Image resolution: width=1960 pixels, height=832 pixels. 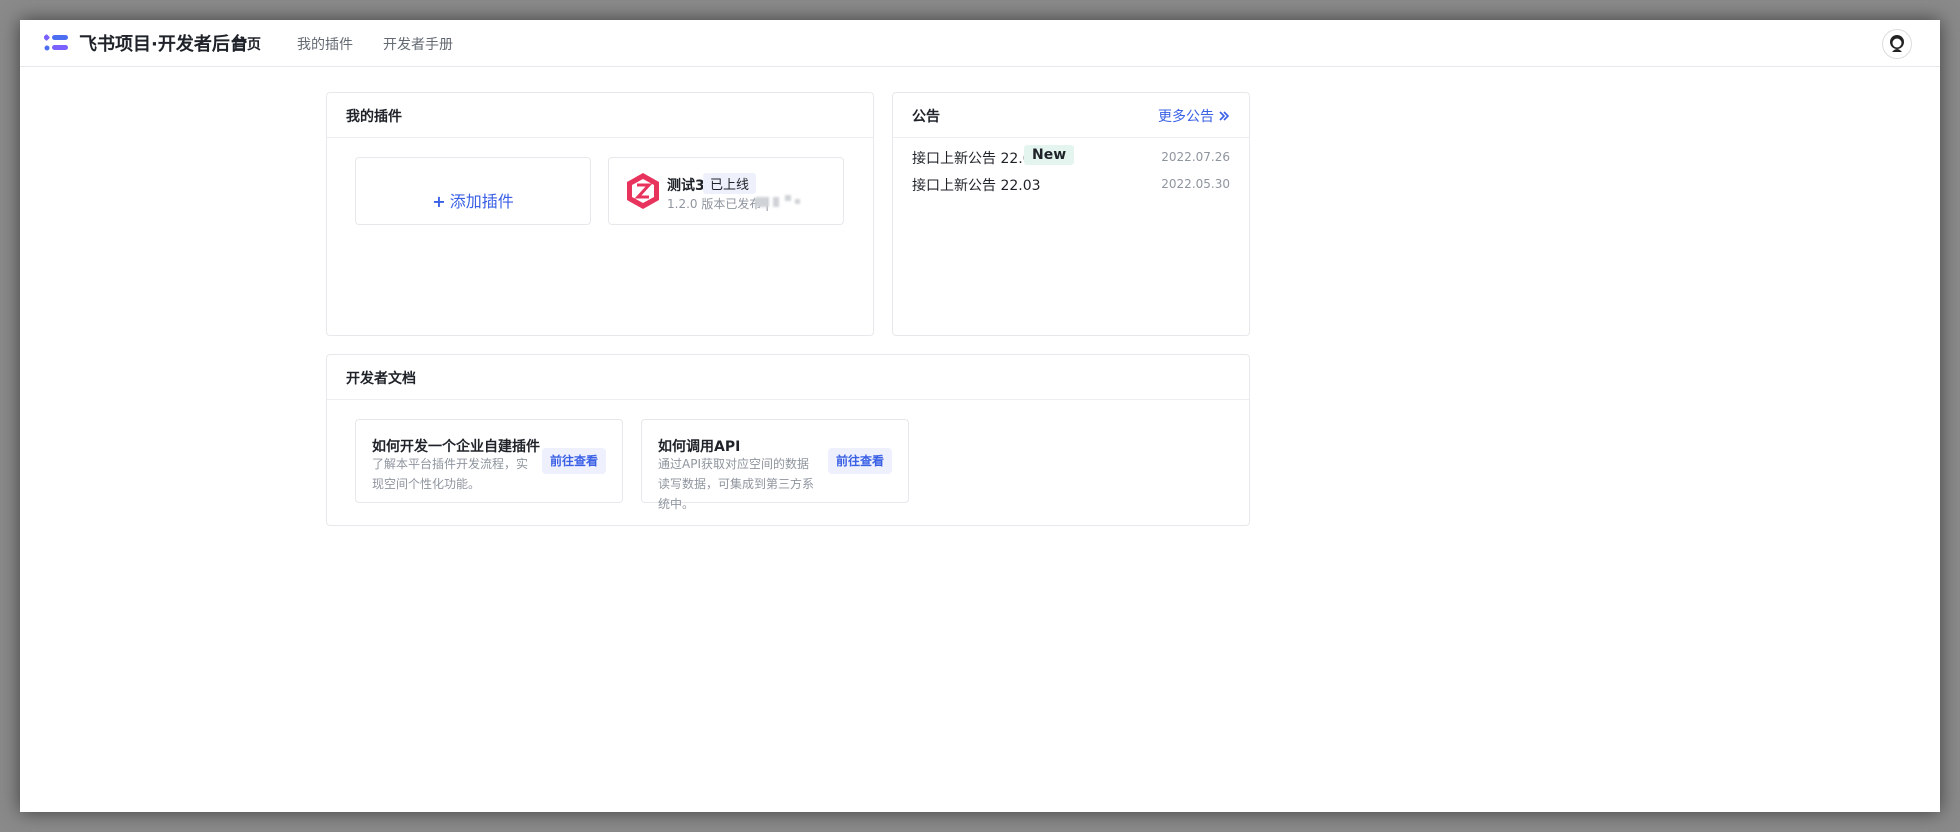 What do you see at coordinates (473, 191) in the screenshot?
I see `add-plugin-button: + 添加插件` at bounding box center [473, 191].